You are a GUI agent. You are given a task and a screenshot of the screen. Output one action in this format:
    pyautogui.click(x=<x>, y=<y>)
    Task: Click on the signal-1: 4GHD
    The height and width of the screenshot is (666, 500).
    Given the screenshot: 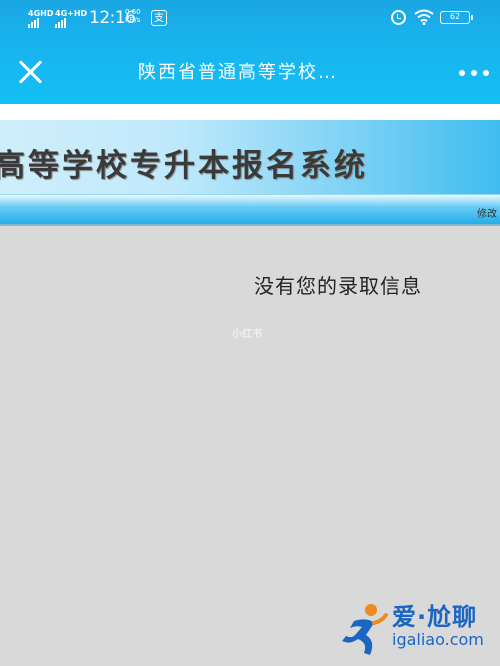 What is the action you would take?
    pyautogui.click(x=40, y=19)
    